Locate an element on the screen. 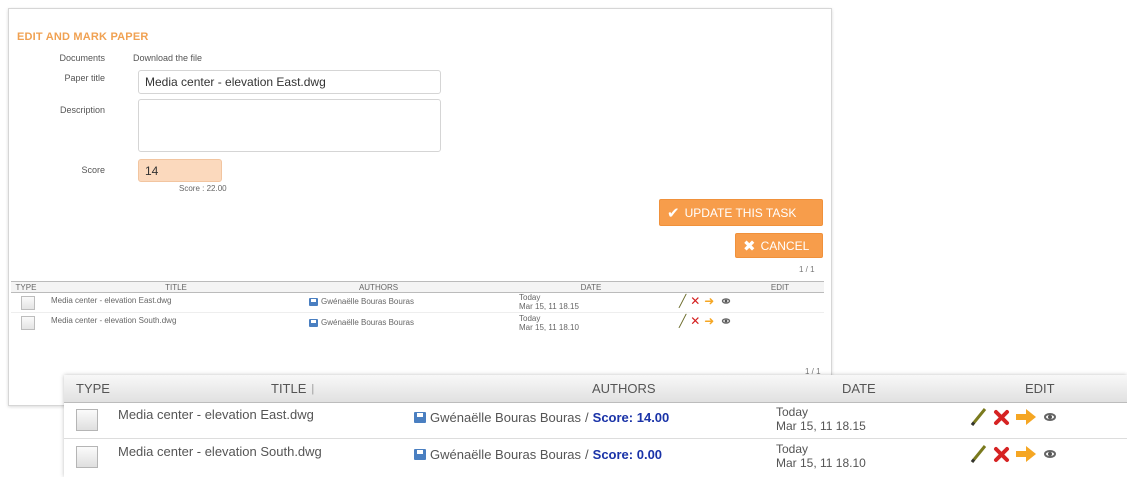 Image resolution: width=1127 pixels, height=477 pixels. update-task-label: UPDATE THIS TASK is located at coordinates (740, 212).